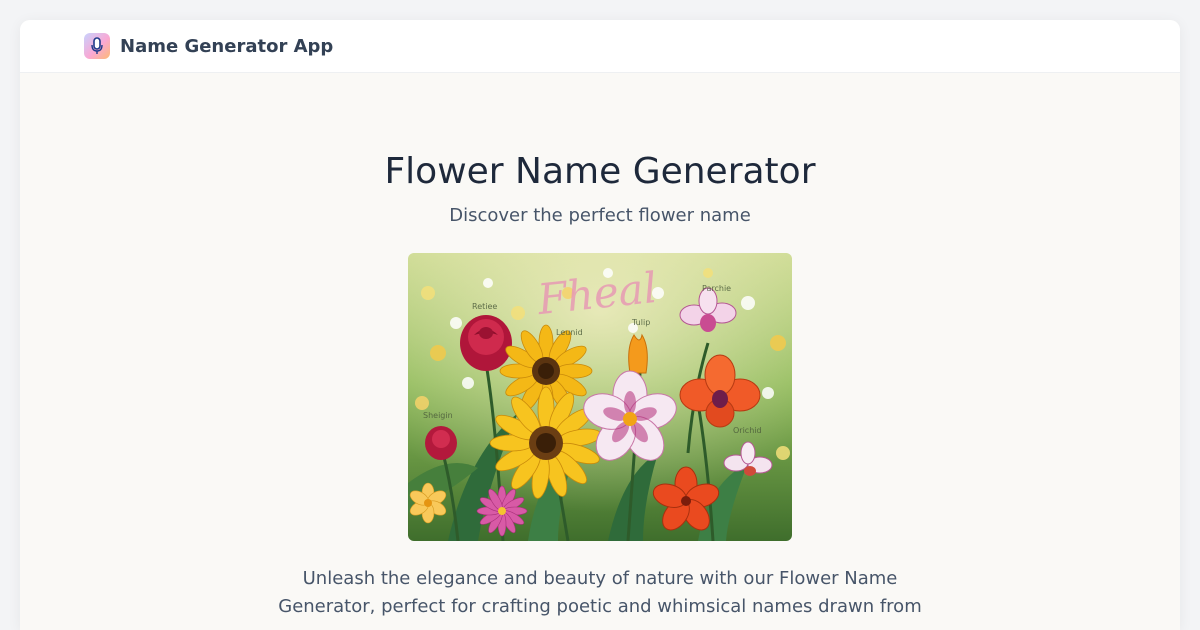 The width and height of the screenshot is (1200, 630). I want to click on image-label-tulip: Tulip, so click(640, 322).